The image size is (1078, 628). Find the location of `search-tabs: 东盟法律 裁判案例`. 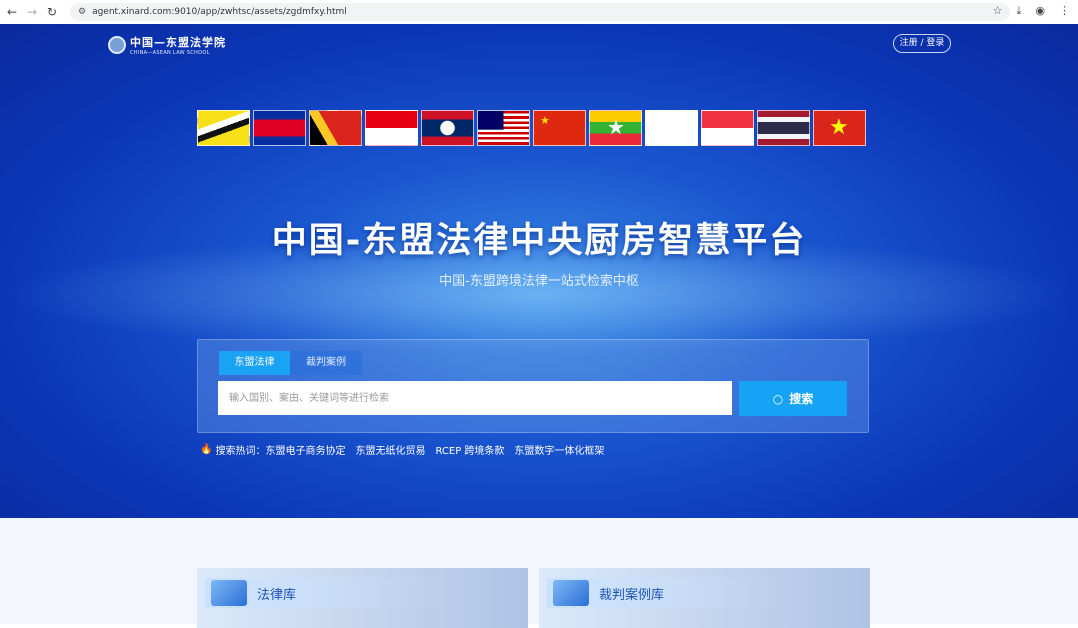

search-tabs: 东盟法律 裁判案例 is located at coordinates (290, 363).